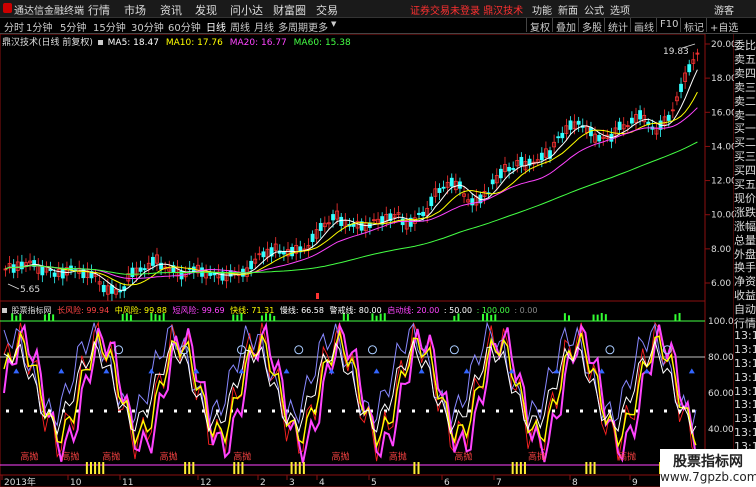  I want to click on indicator-name: 股票指标网, so click(32, 310).